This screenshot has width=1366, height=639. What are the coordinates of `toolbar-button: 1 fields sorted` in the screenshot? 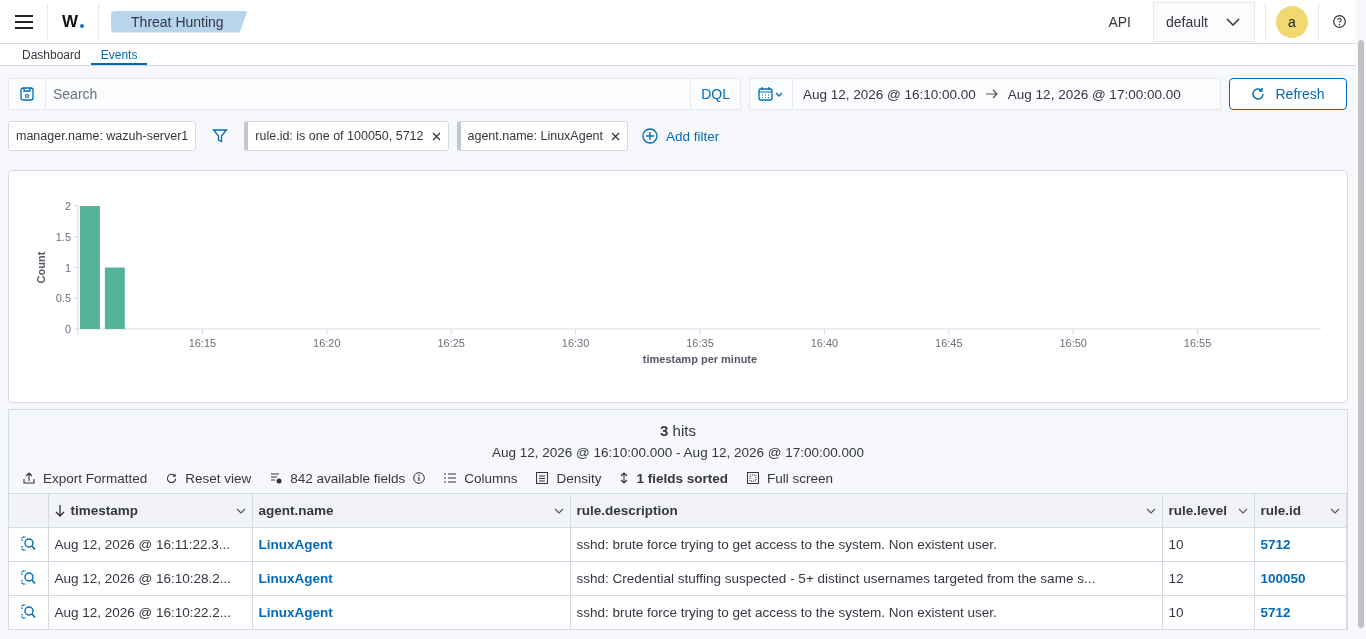 It's located at (674, 478).